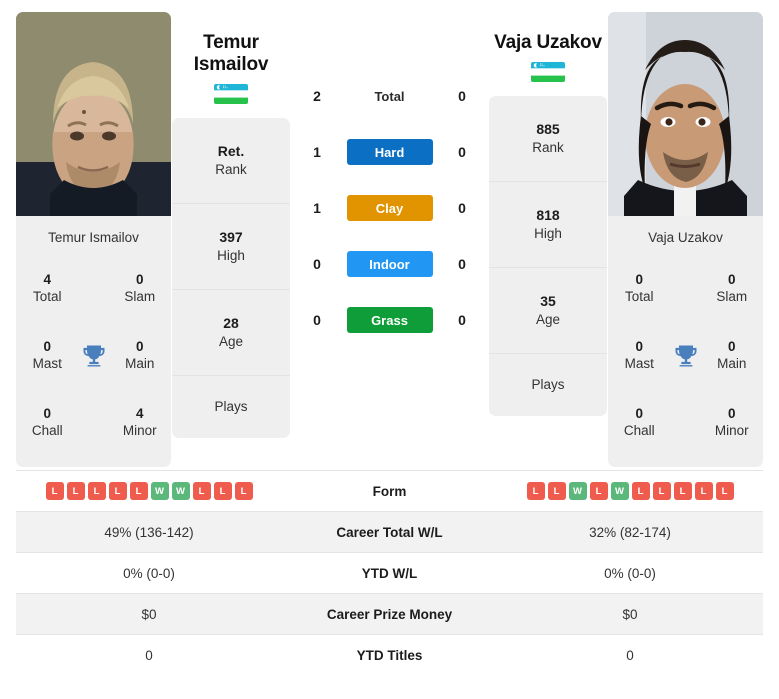 Image resolution: width=779 pixels, height=699 pixels. What do you see at coordinates (389, 614) in the screenshot?
I see `career-prize-money-label: Career Prize Money` at bounding box center [389, 614].